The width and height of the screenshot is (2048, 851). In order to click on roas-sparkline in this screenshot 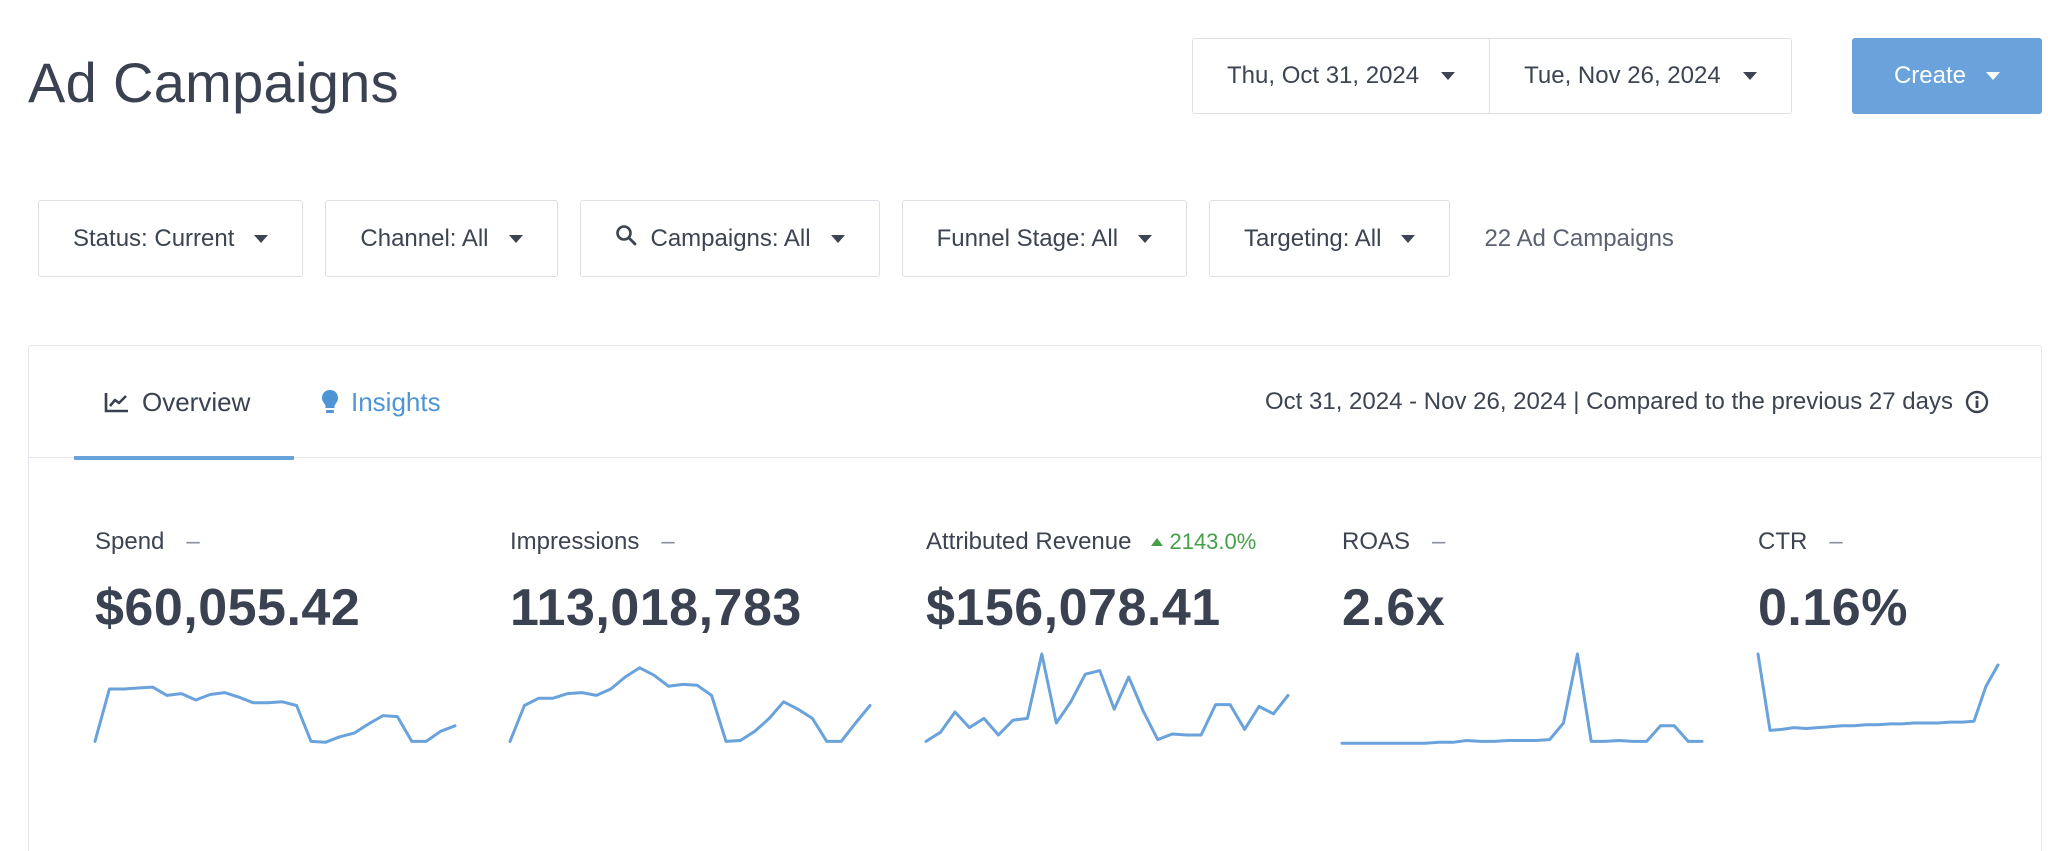, I will do `click(1522, 700)`.